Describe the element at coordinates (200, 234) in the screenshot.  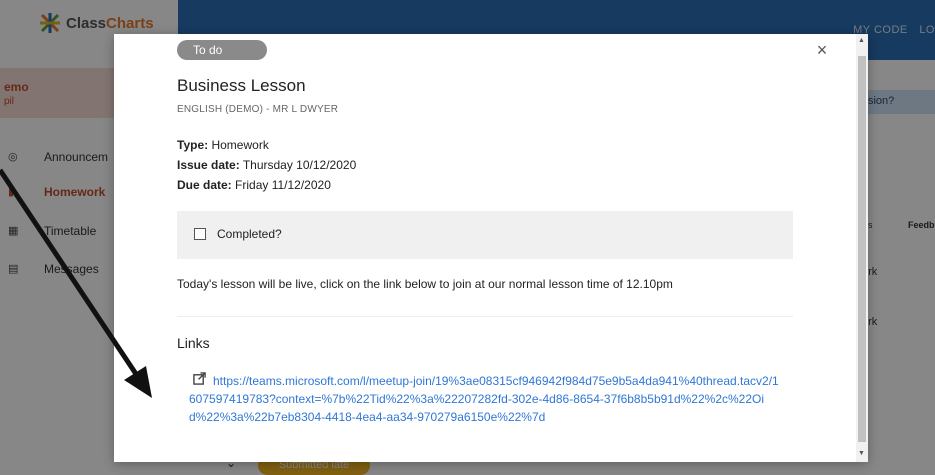
I see `completed-checkbox` at that location.